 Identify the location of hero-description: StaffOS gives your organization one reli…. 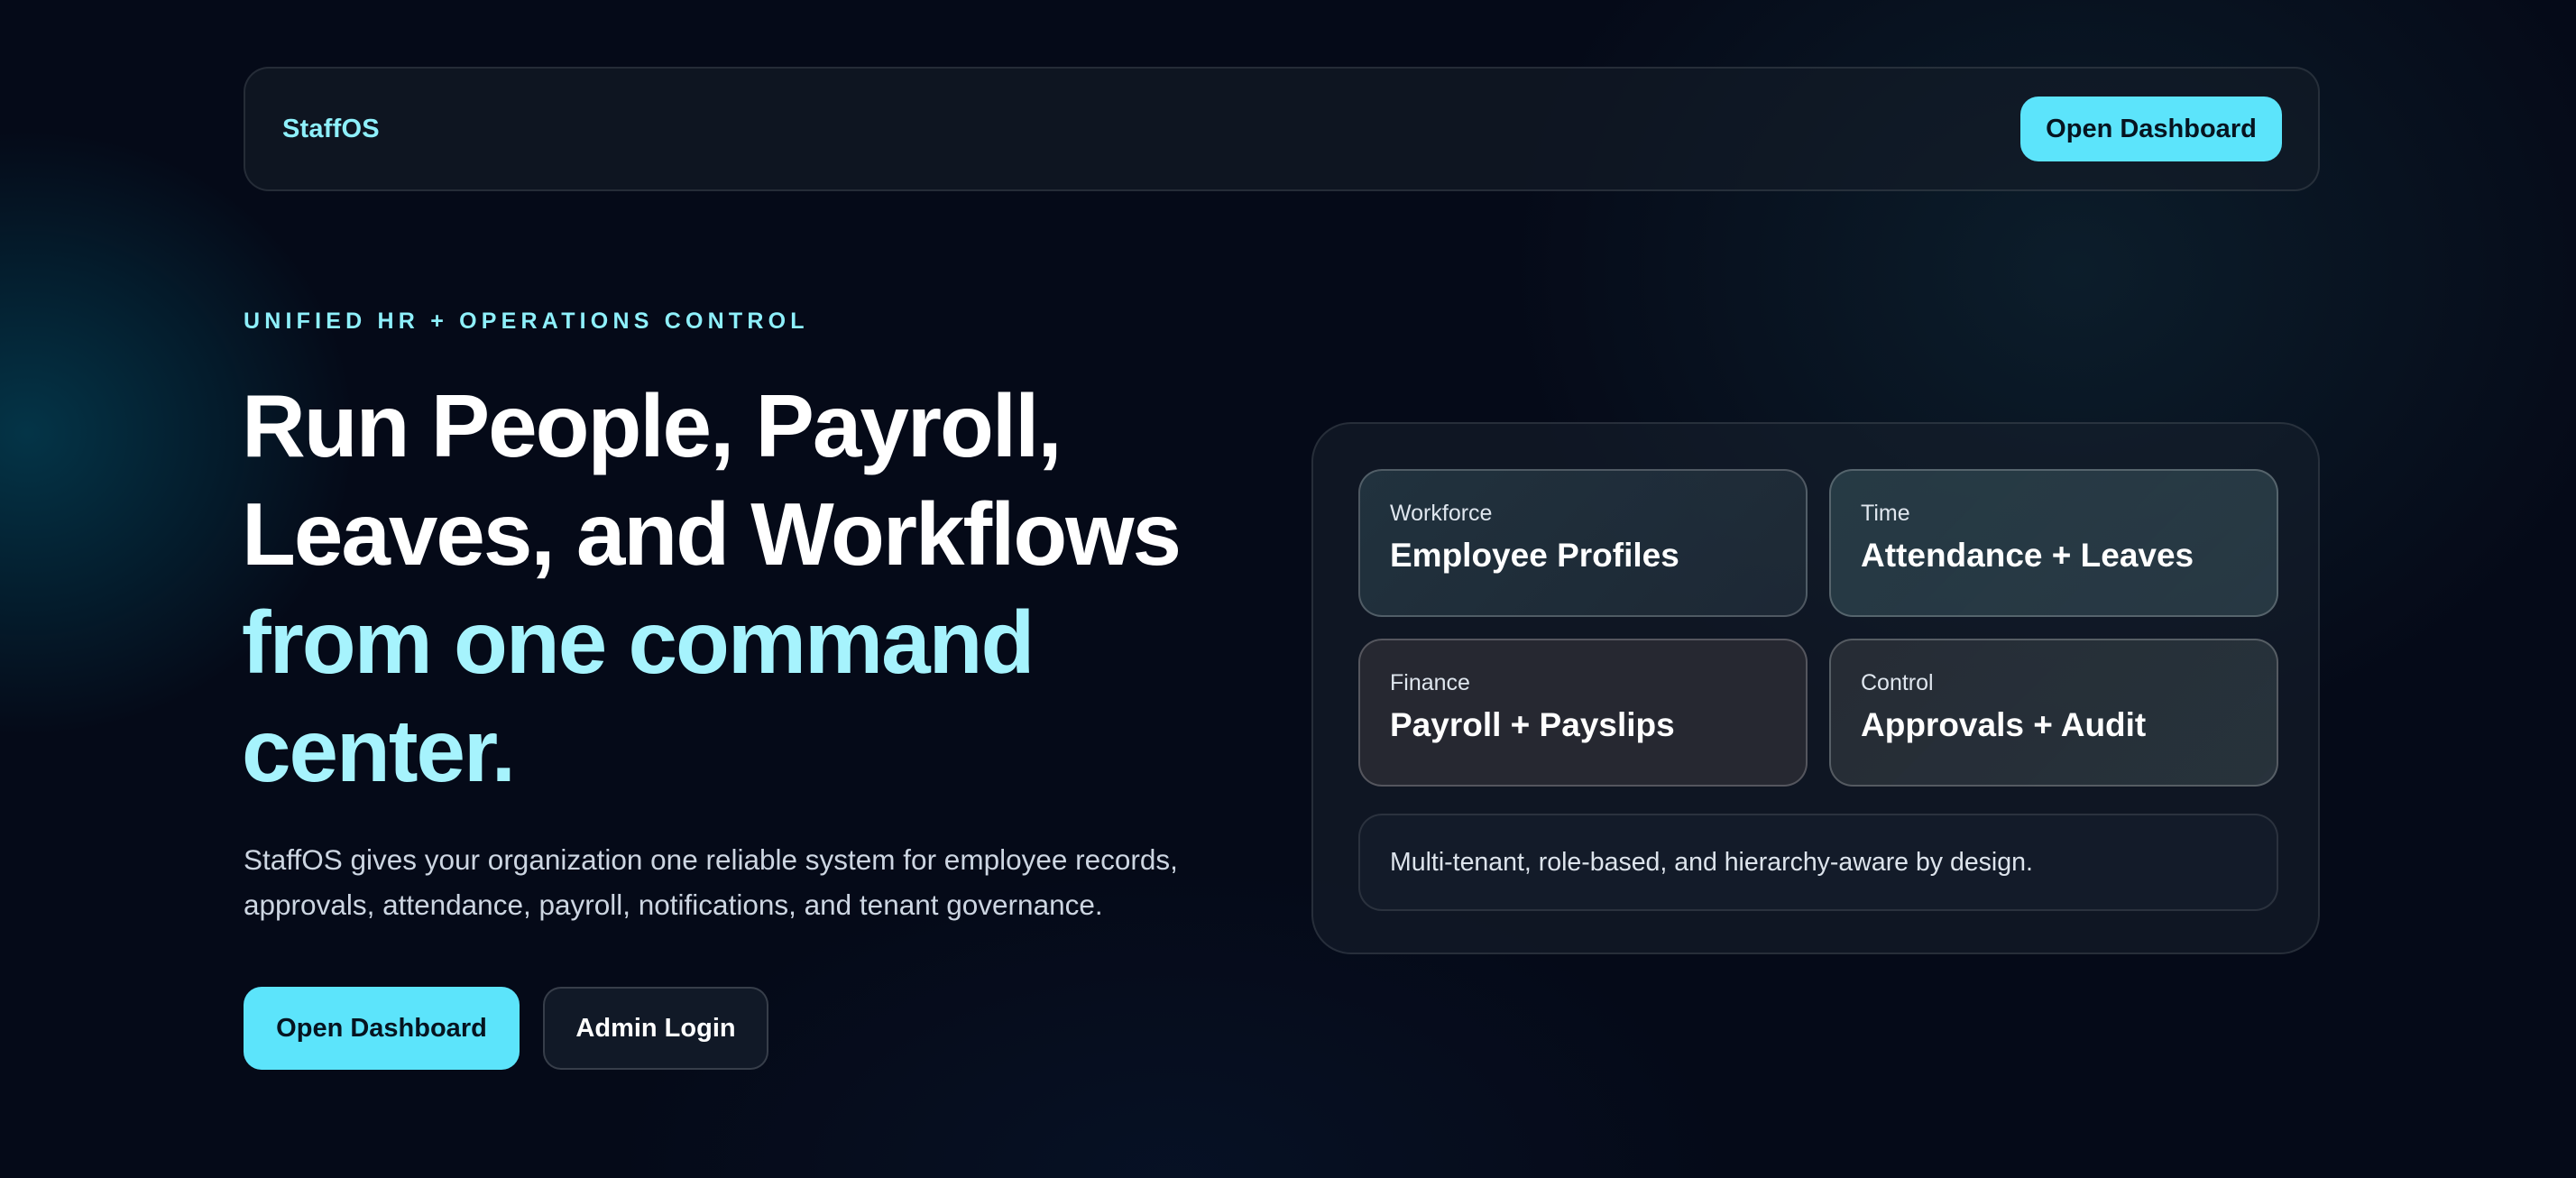
(711, 882).